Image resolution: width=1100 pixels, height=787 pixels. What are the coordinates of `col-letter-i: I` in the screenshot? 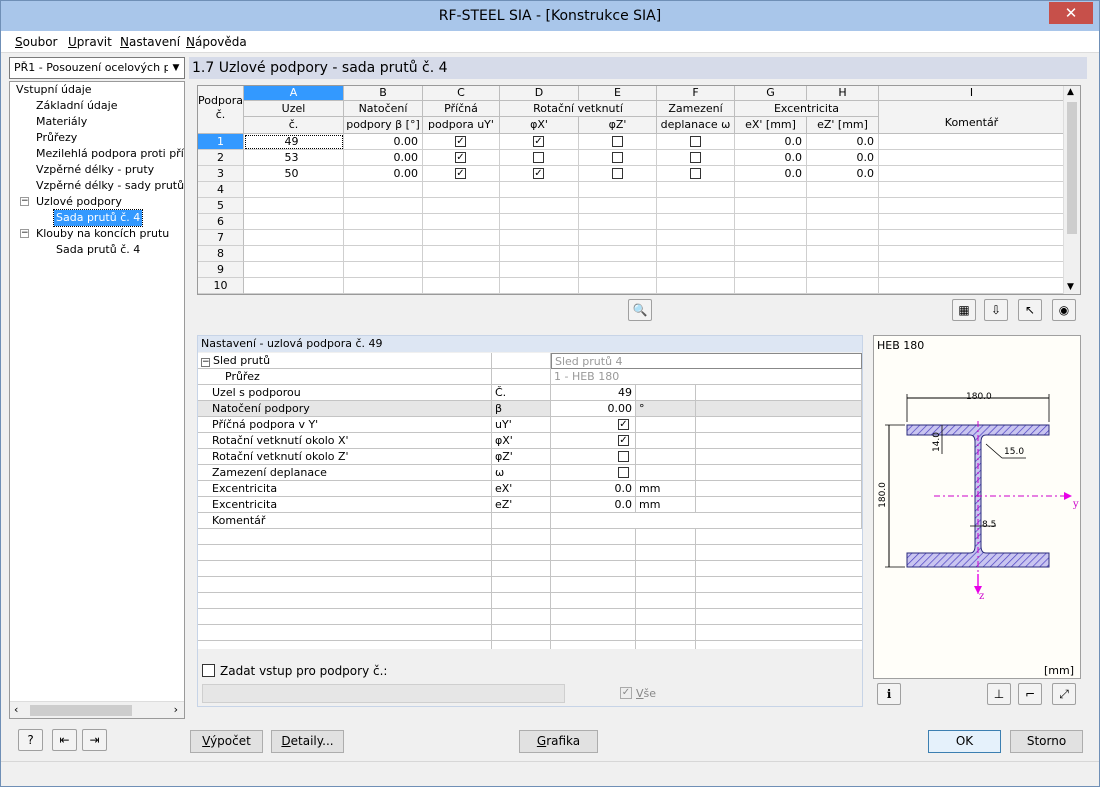 It's located at (972, 93).